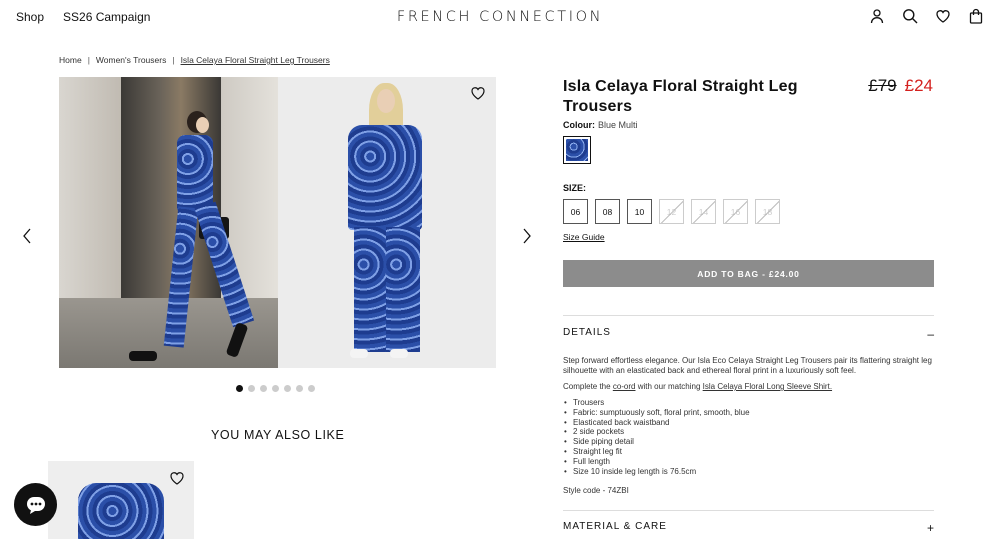 This screenshot has width=1000, height=539. I want to click on search-icon, so click(910, 16).